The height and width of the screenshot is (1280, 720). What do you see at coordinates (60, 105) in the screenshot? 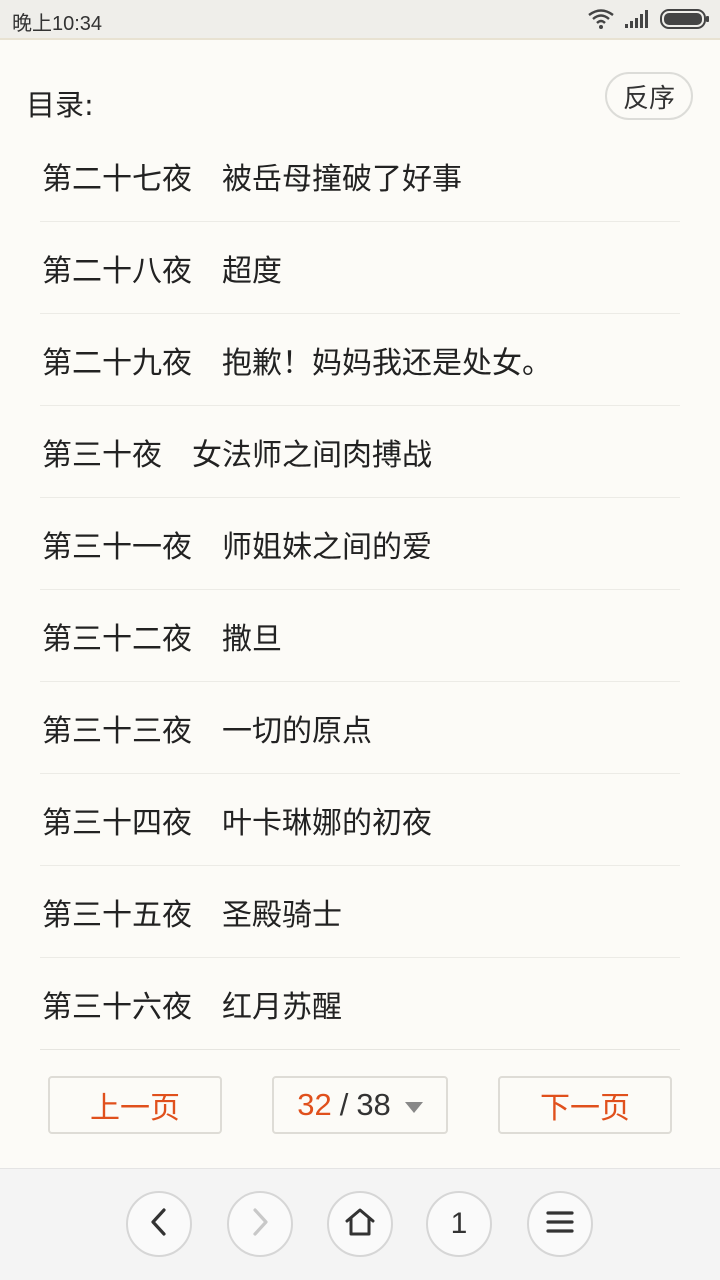
I see `toc-title: 目录:` at bounding box center [60, 105].